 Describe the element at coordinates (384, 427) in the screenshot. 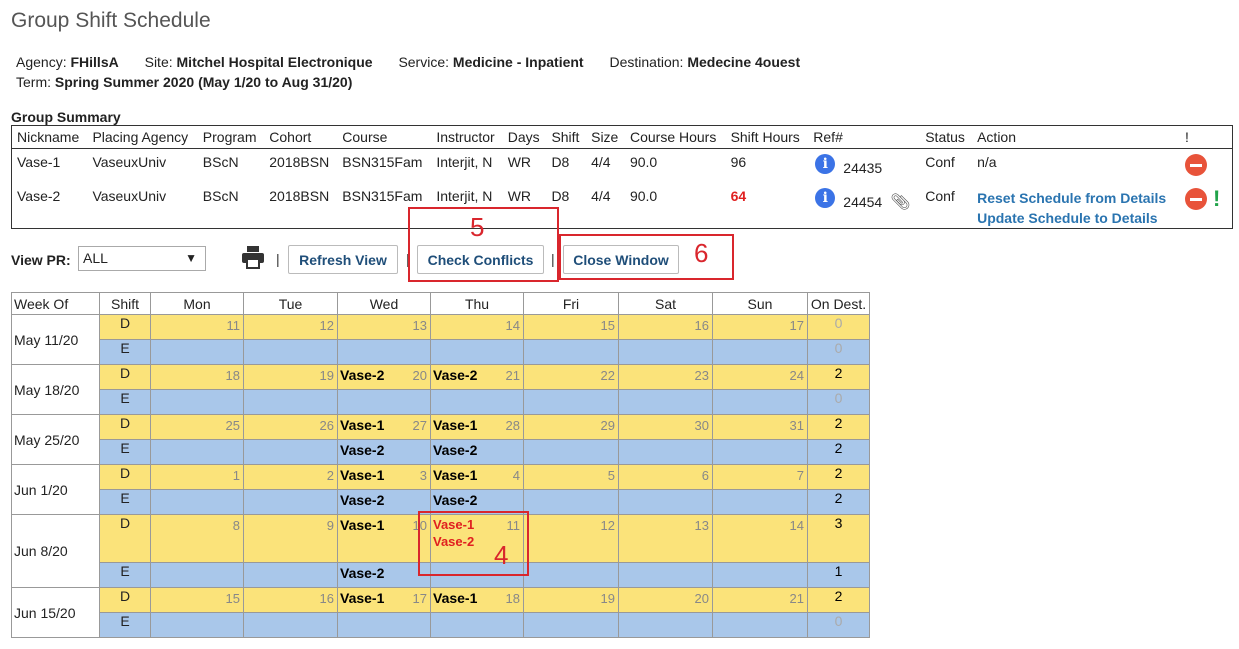

I see `day-cell: 27 Vase-1` at that location.